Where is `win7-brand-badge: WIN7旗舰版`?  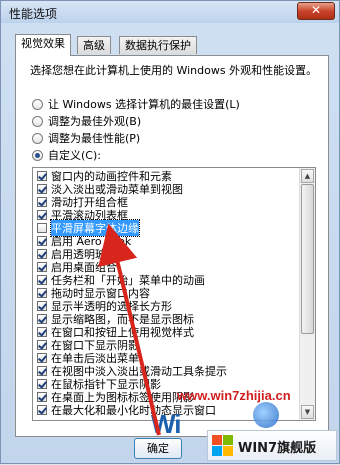
win7-brand-badge: WIN7旗舰版 is located at coordinates (272, 445).